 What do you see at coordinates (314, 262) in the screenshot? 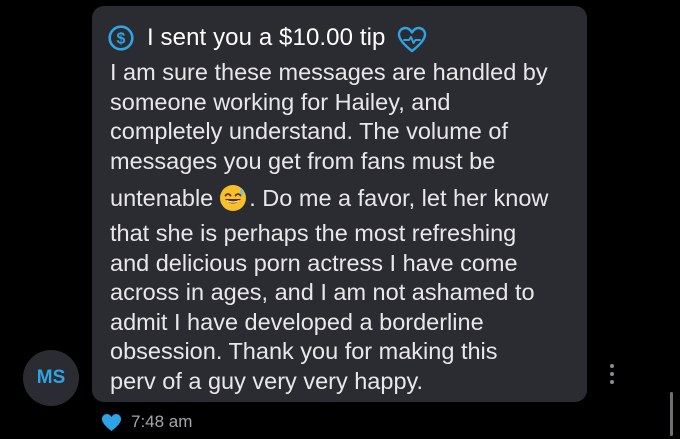
I see `message-line: and delicious porn actress I have come` at bounding box center [314, 262].